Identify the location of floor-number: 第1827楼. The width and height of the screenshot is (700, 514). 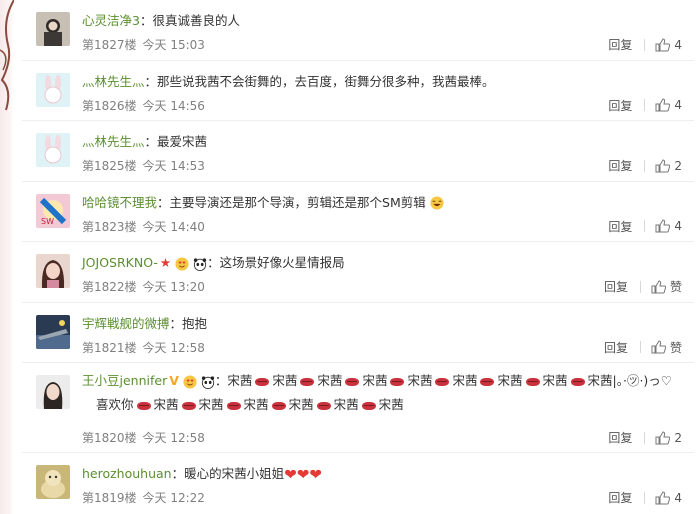
(109, 45).